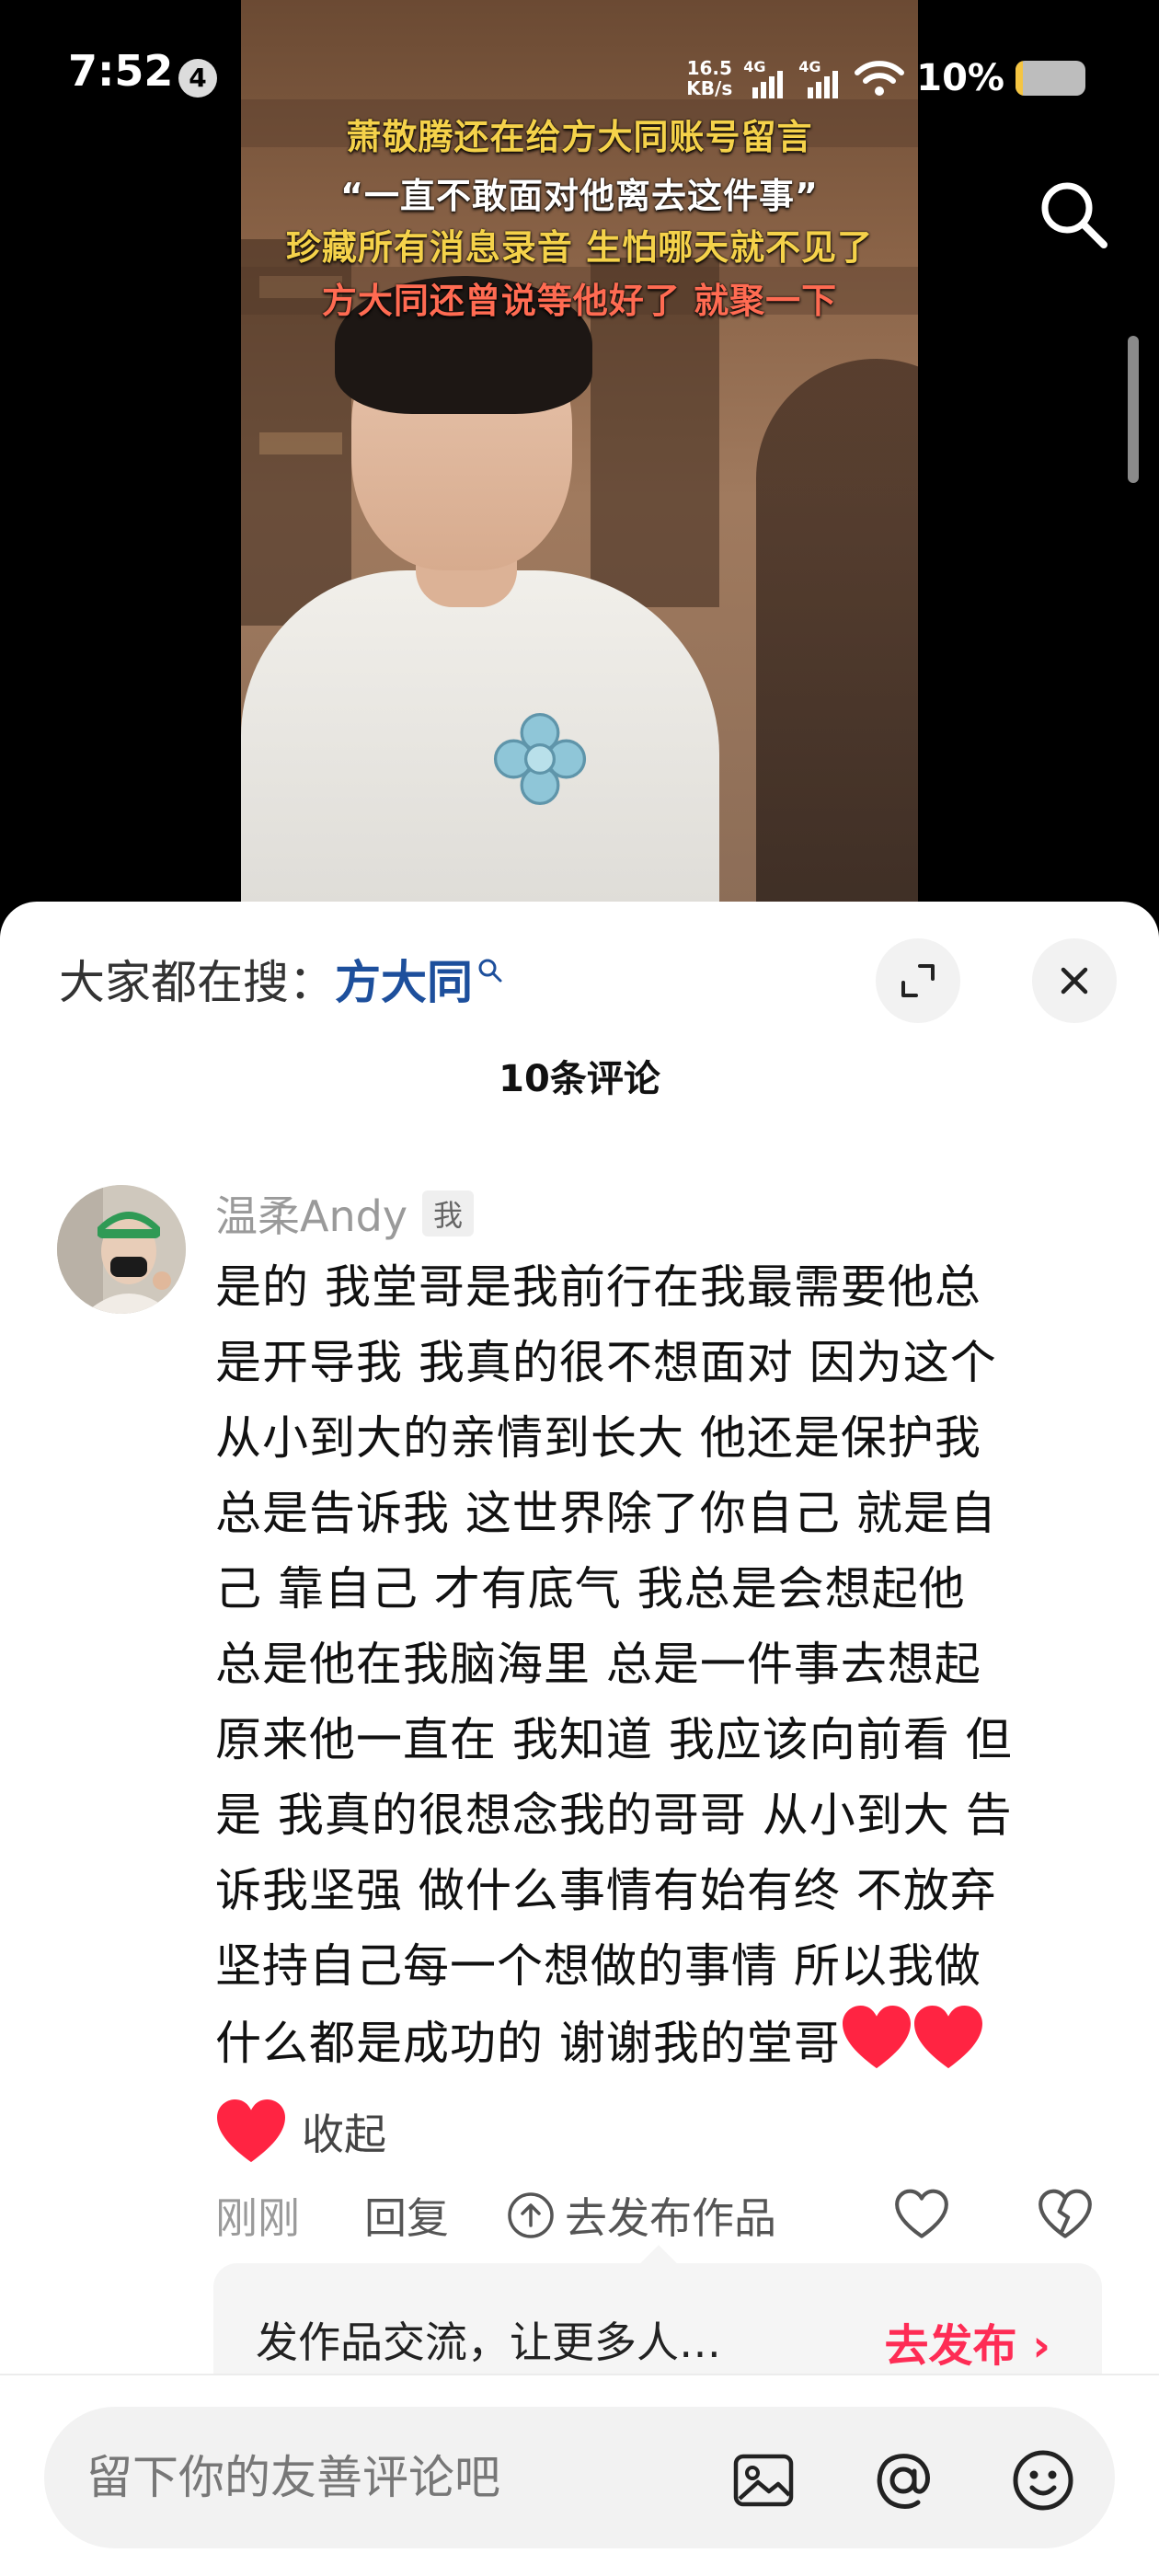 The height and width of the screenshot is (2576, 1159). I want to click on comment-line: 己 靠自己 才有底气 我总是会想起他, so click(590, 1589).